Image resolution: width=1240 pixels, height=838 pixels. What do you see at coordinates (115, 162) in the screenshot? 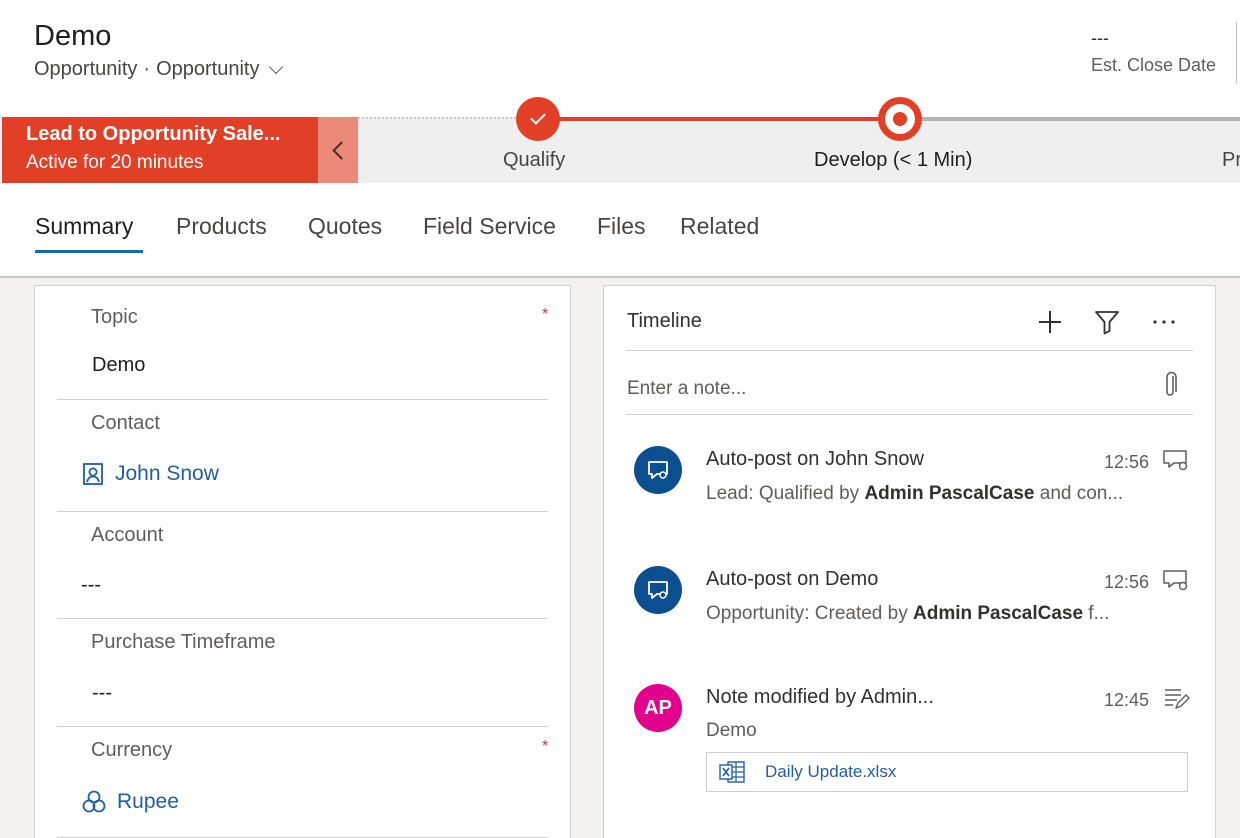
I see `process-active-duration: Active for 20 minutes` at bounding box center [115, 162].